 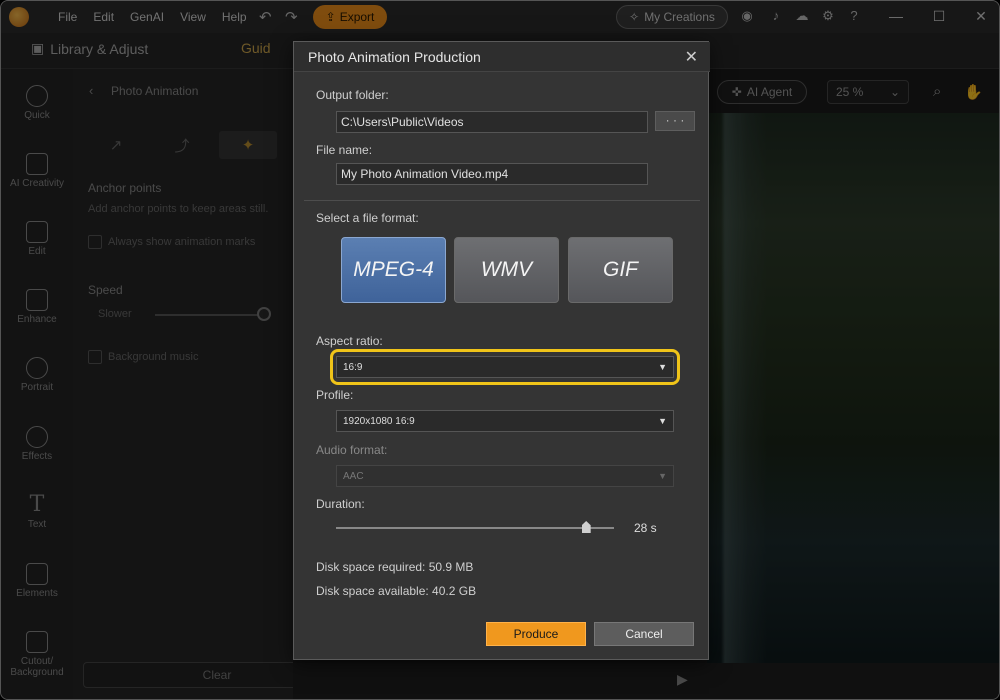 What do you see at coordinates (475, 528) in the screenshot?
I see `duration-slider-track` at bounding box center [475, 528].